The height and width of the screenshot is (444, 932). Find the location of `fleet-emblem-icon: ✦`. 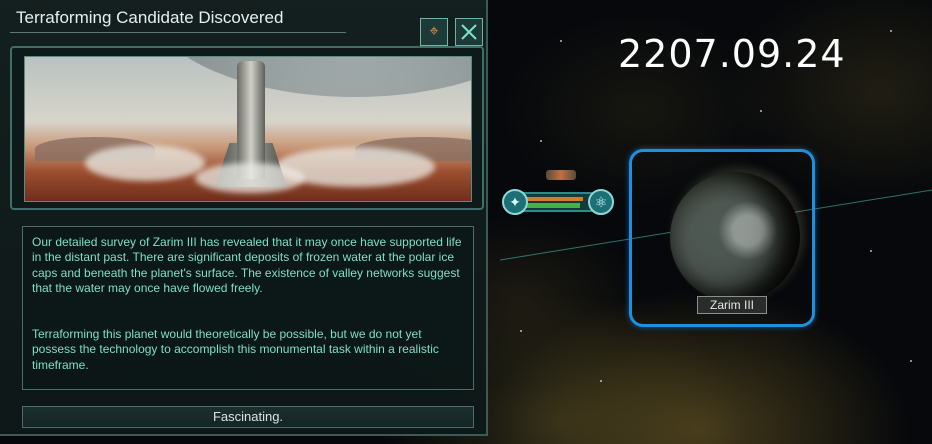

fleet-emblem-icon: ✦ is located at coordinates (515, 202).